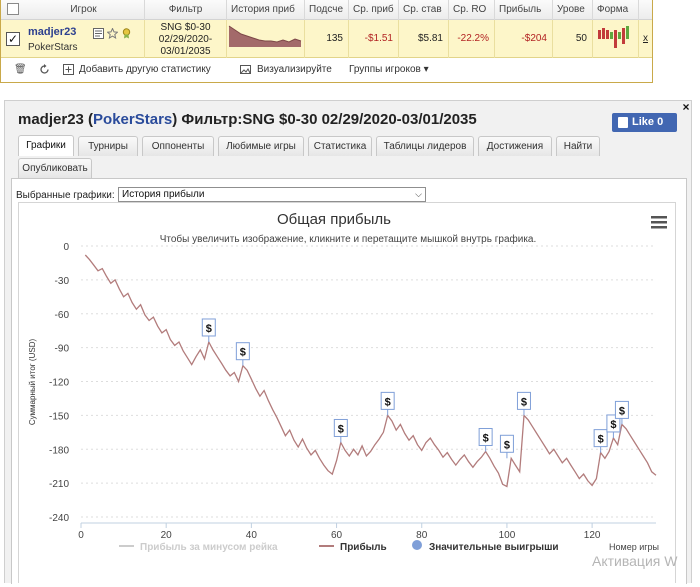 The width and height of the screenshot is (700, 587). Describe the element at coordinates (417, 545) in the screenshot. I see `legend-swatch-bigwins` at that location.